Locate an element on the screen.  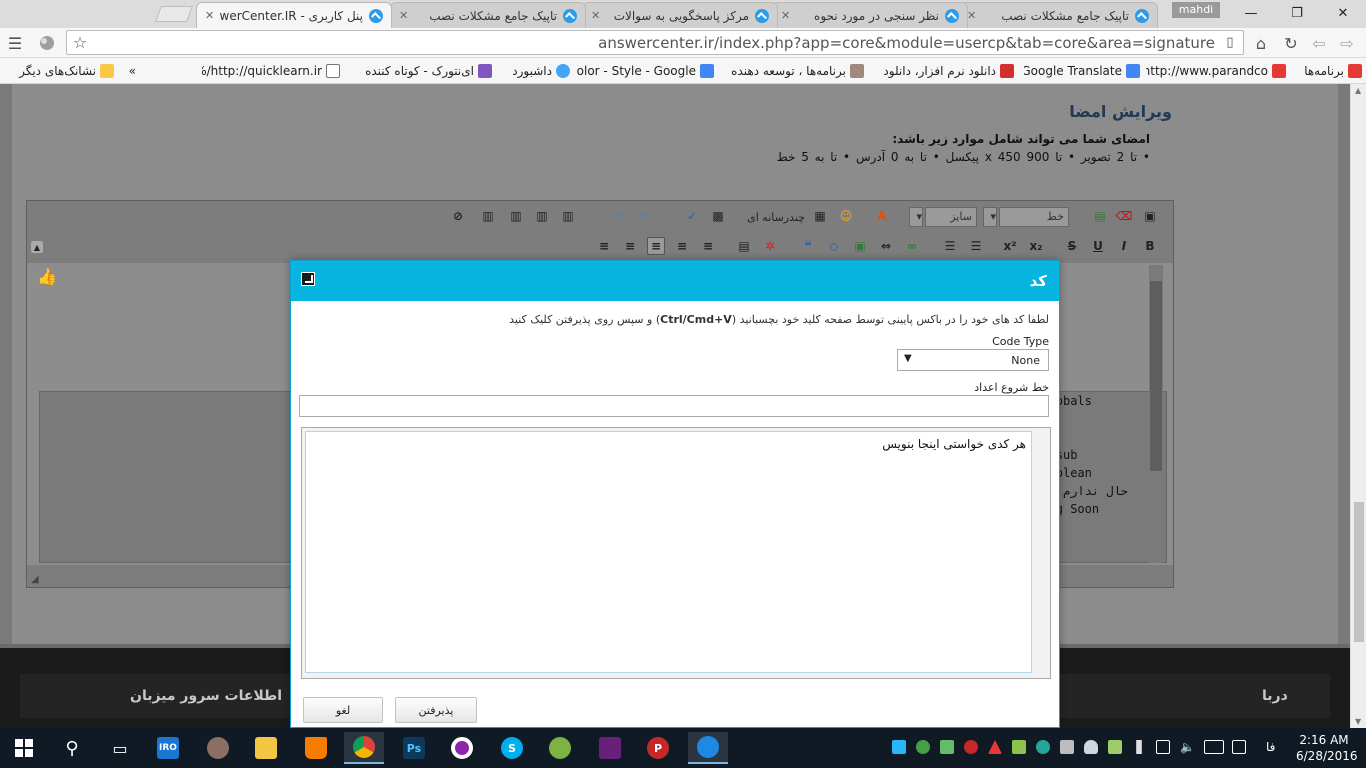
bookmark-shortener: ای‌نتورک - کوتاه کننده is located at coordinates (419, 71).